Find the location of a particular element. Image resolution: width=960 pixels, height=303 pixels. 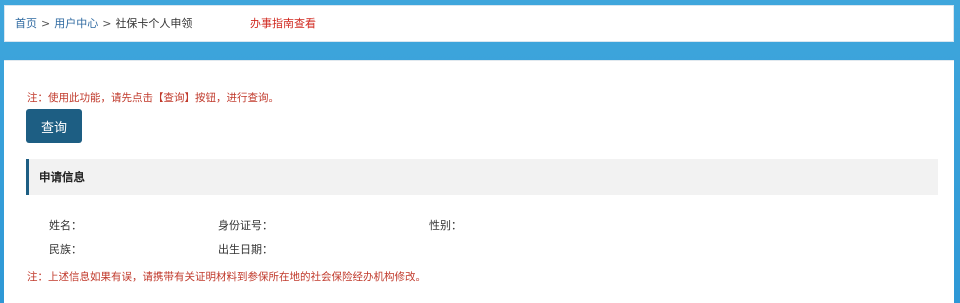

birth-date-label: 出生日期： is located at coordinates (245, 249).